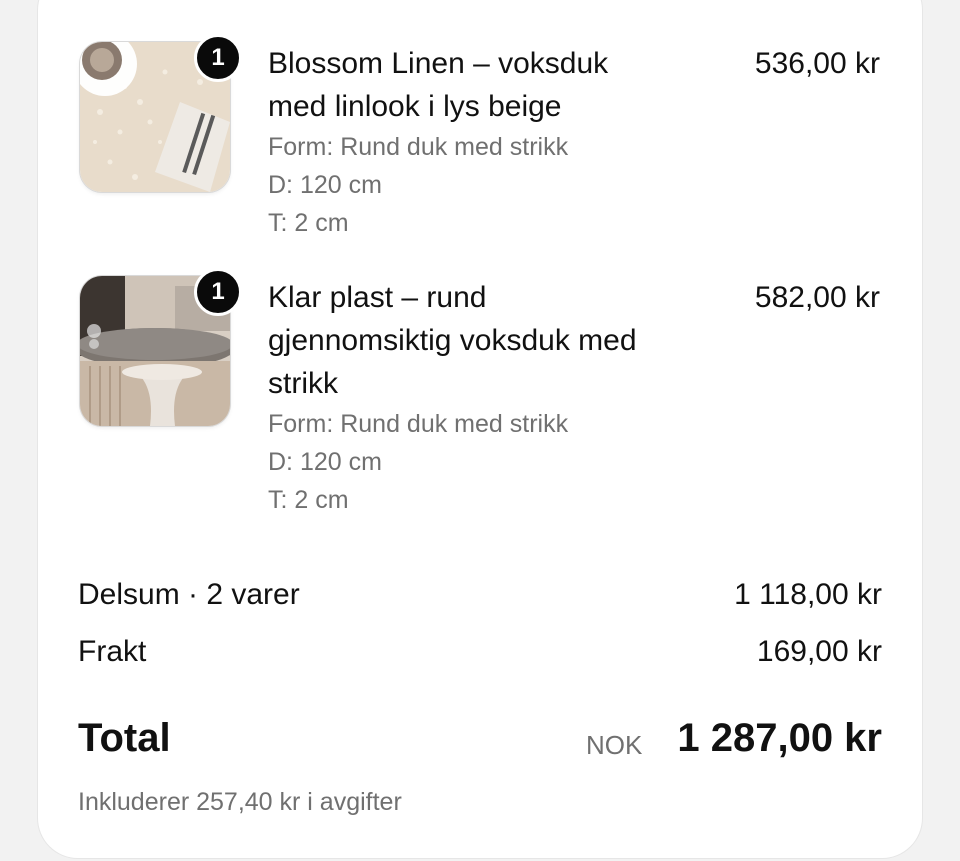  Describe the element at coordinates (808, 594) in the screenshot. I see `subtotal-value: 1 118,00 kr` at that location.